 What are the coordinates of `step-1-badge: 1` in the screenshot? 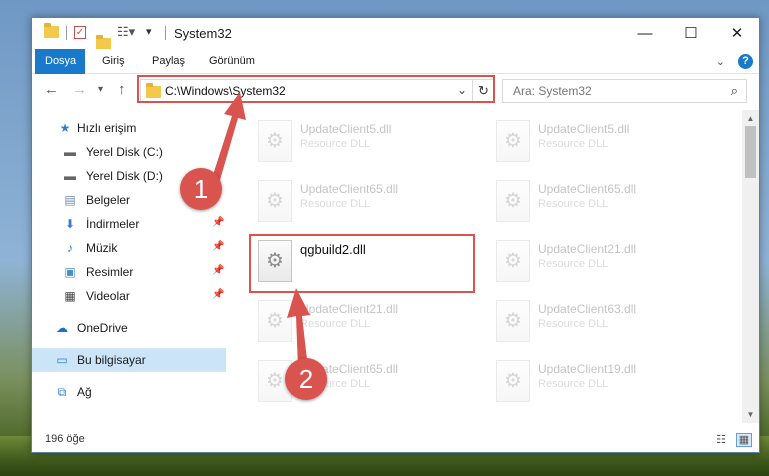 It's located at (201, 189).